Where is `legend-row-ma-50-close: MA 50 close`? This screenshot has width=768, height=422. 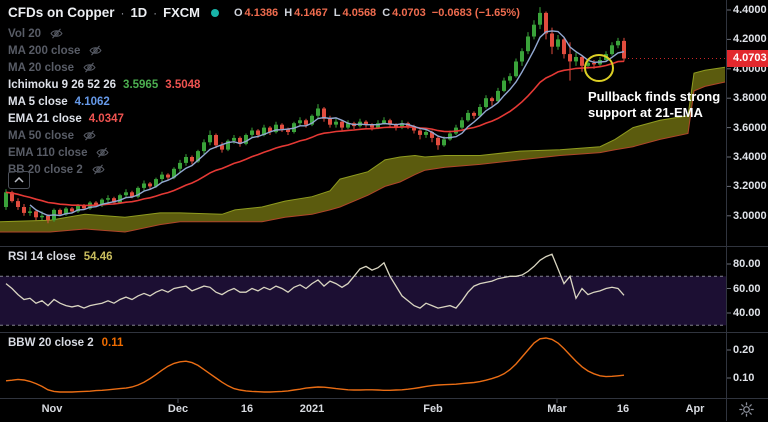
legend-row-ma-50-close: MA 50 close is located at coordinates (52, 135).